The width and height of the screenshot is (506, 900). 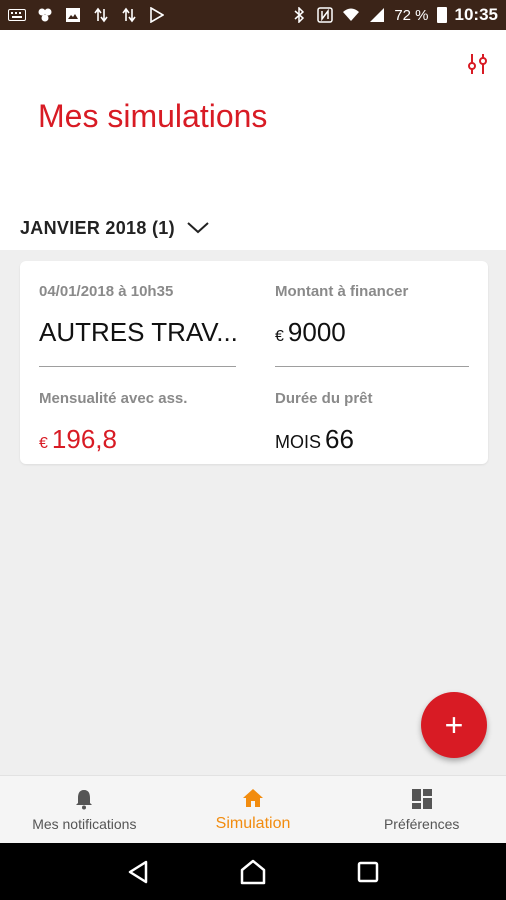 What do you see at coordinates (411, 15) in the screenshot?
I see `battery-percent: 72 %` at bounding box center [411, 15].